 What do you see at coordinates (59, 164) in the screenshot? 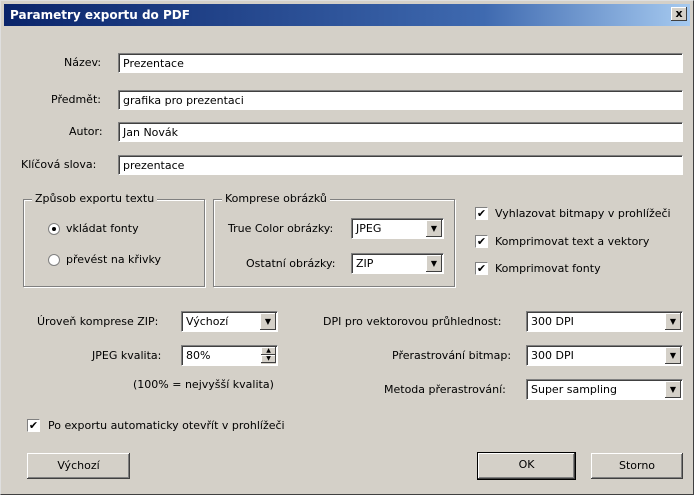
I see `klicova-slova-label: Klíčová slova:` at bounding box center [59, 164].